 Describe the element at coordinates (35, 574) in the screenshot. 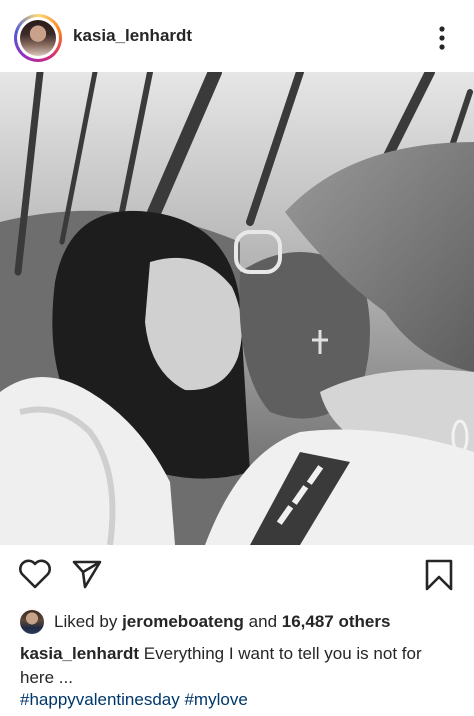

I see `heart-icon` at that location.